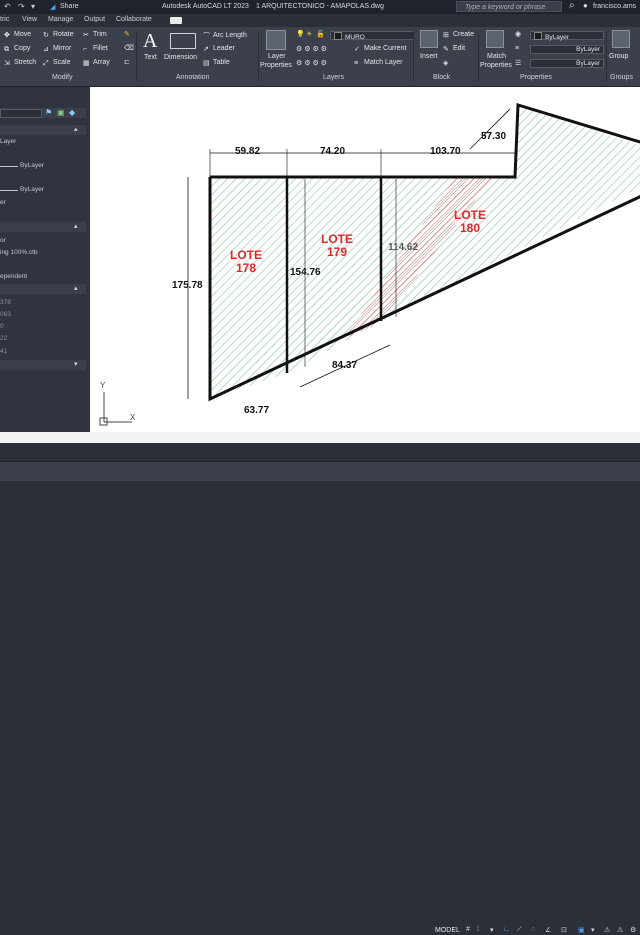 Image resolution: width=640 pixels, height=935 pixels. What do you see at coordinates (320, 34) in the screenshot?
I see `layer-lock-icon: 🔓` at bounding box center [320, 34].